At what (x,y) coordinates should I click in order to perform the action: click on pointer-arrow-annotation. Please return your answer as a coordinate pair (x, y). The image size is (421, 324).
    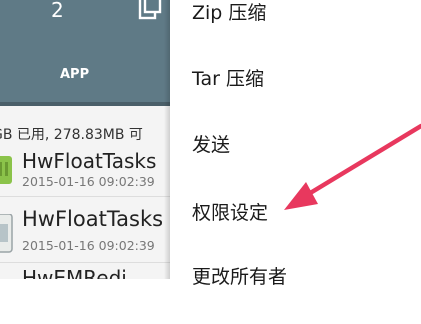
    Looking at the image, I should click on (352, 166).